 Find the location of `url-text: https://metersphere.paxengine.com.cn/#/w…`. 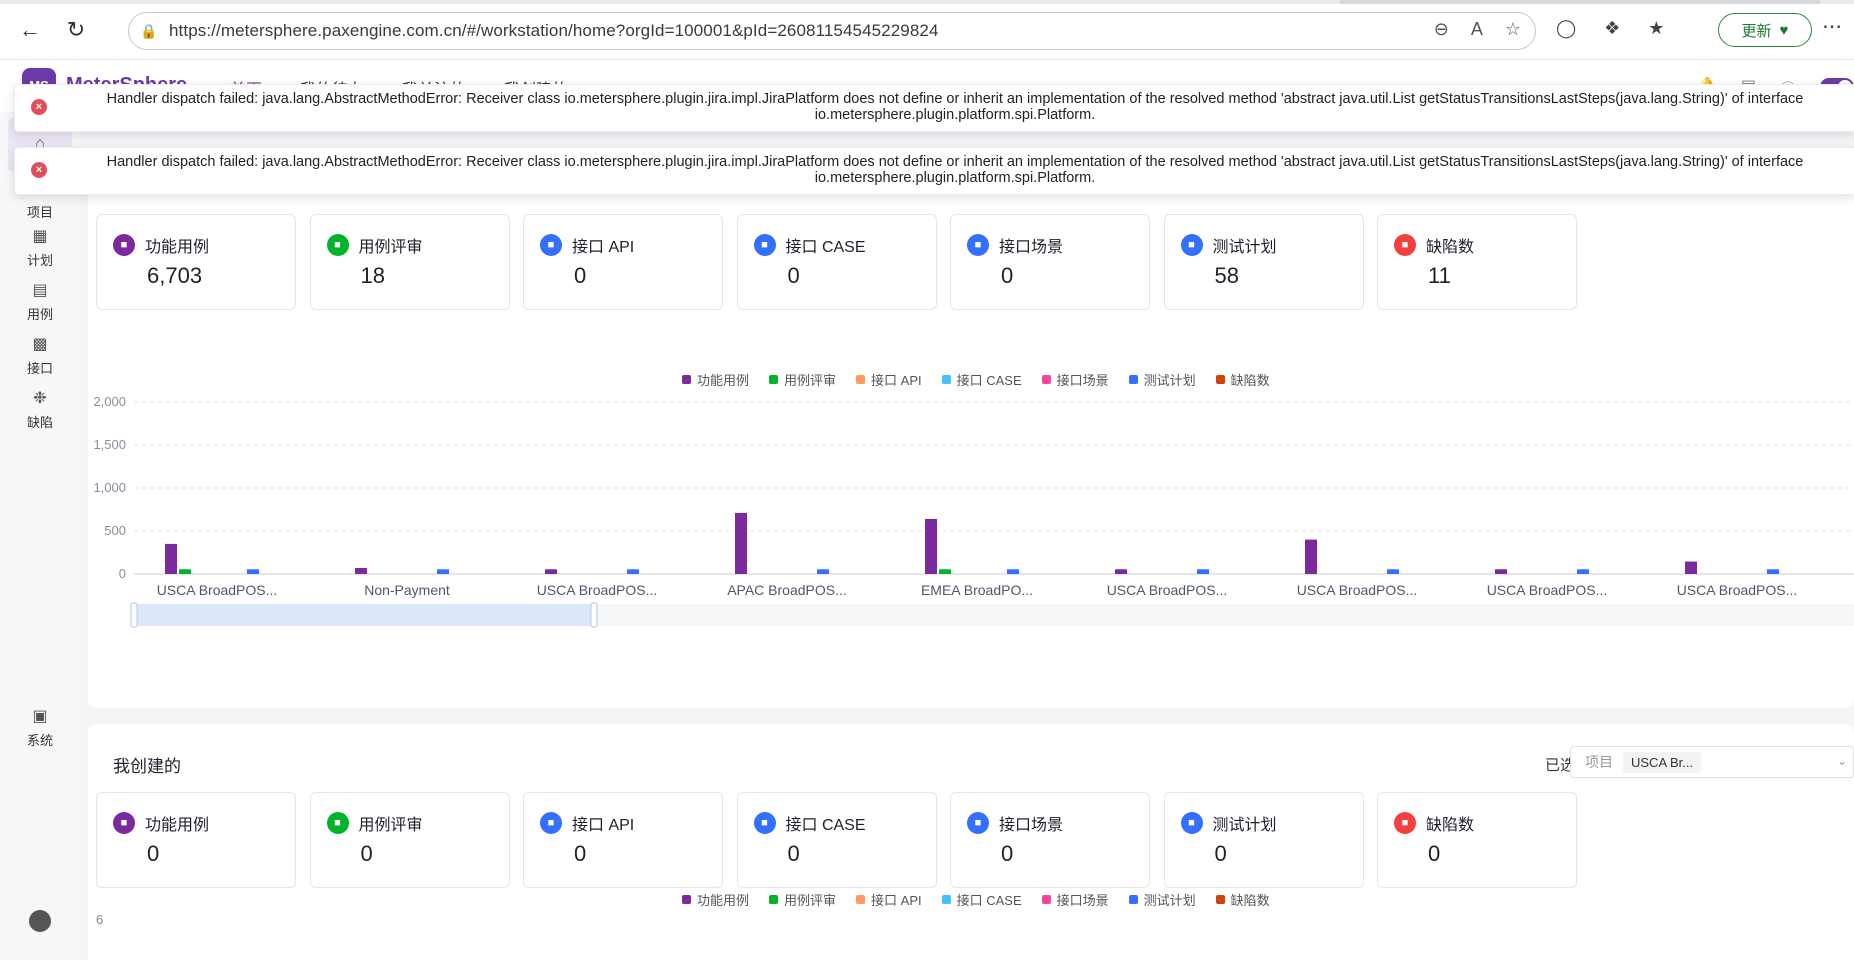

url-text: https://metersphere.paxengine.com.cn/#/w… is located at coordinates (554, 31).